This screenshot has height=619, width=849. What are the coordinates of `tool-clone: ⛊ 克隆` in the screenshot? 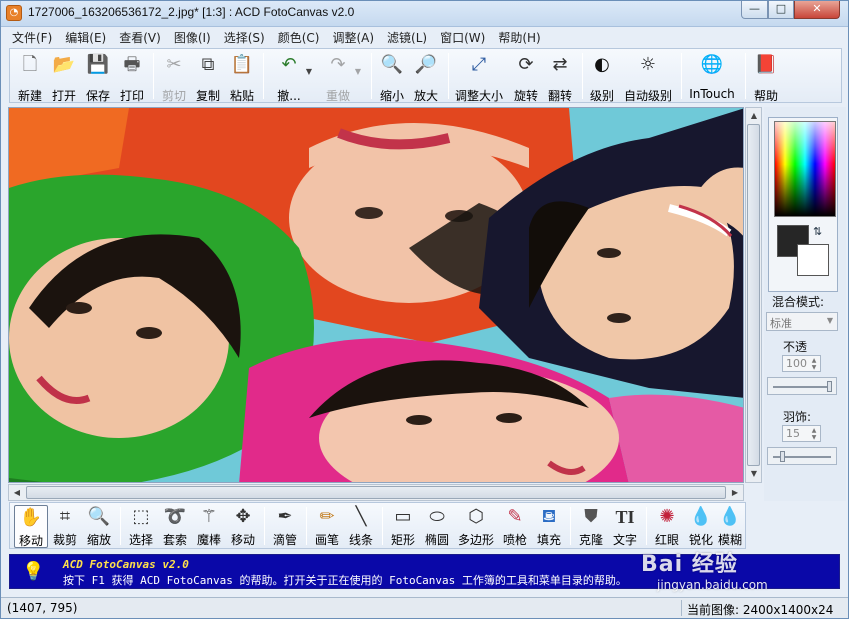 It's located at (591, 526).